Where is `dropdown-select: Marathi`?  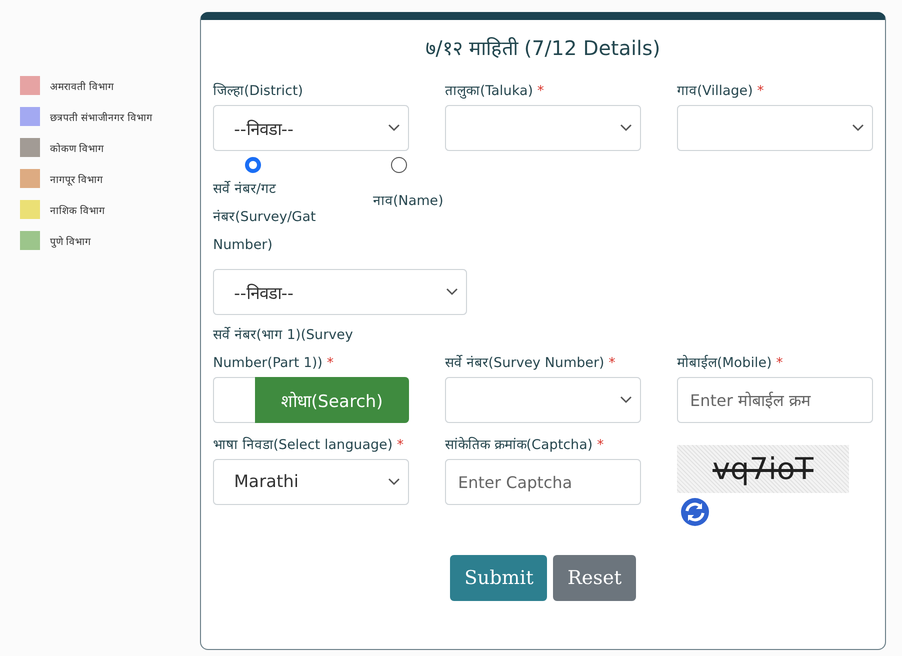
dropdown-select: Marathi is located at coordinates (311, 482).